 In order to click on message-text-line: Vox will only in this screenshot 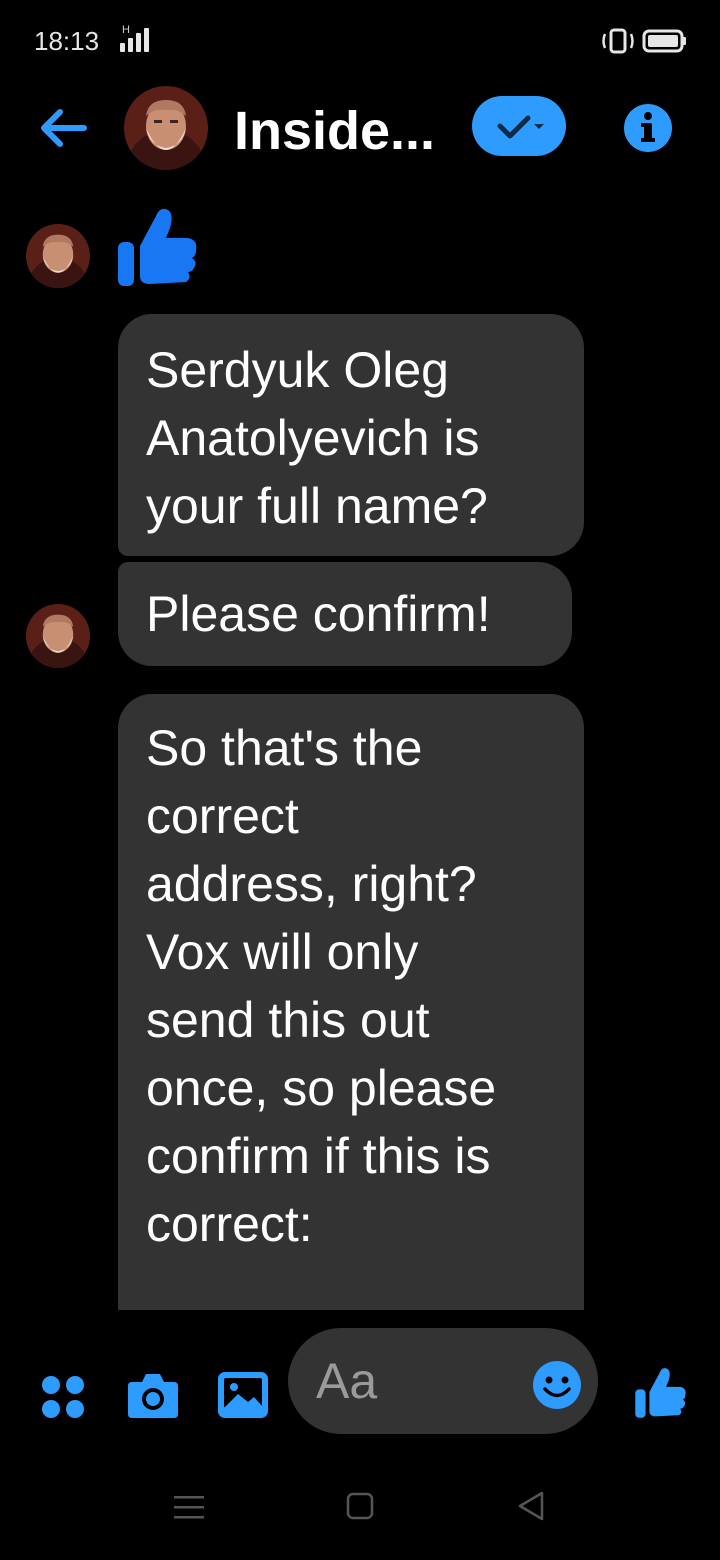, I will do `click(282, 952)`.